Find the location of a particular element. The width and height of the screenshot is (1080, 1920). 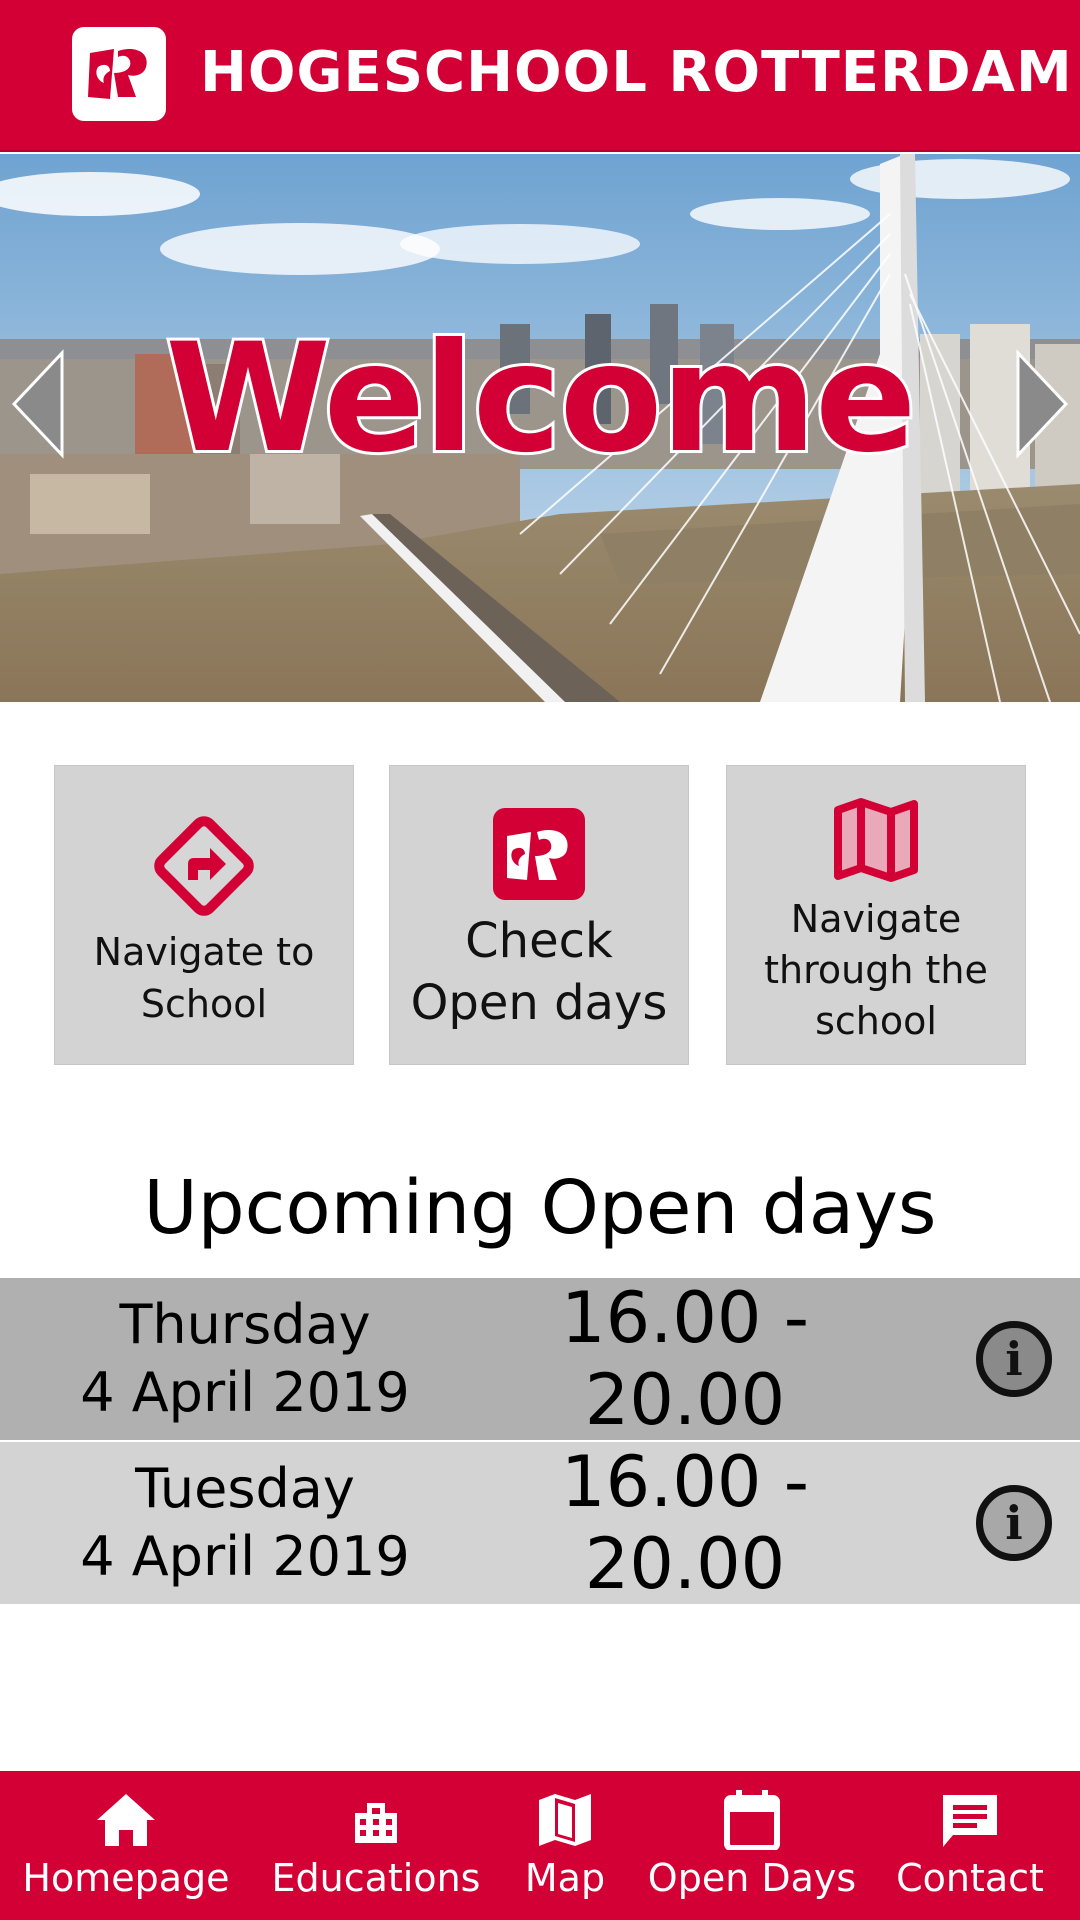

chevron-right-icon is located at coordinates (1042, 404).